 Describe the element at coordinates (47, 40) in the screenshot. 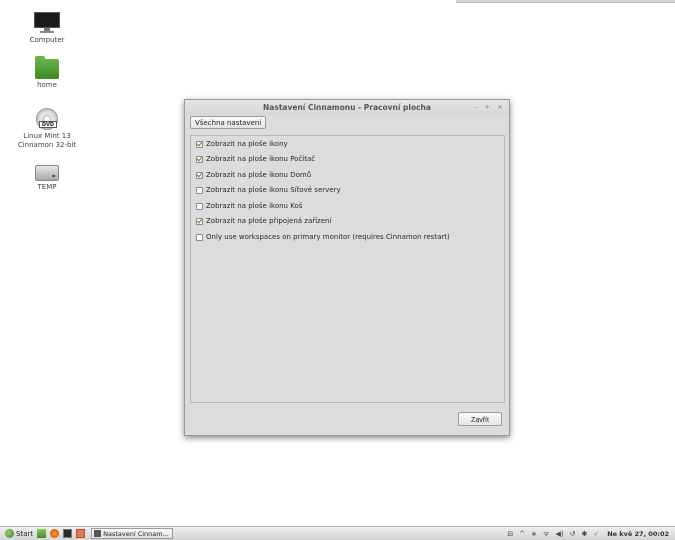

I see `desktop-icon-label: Computer` at that location.